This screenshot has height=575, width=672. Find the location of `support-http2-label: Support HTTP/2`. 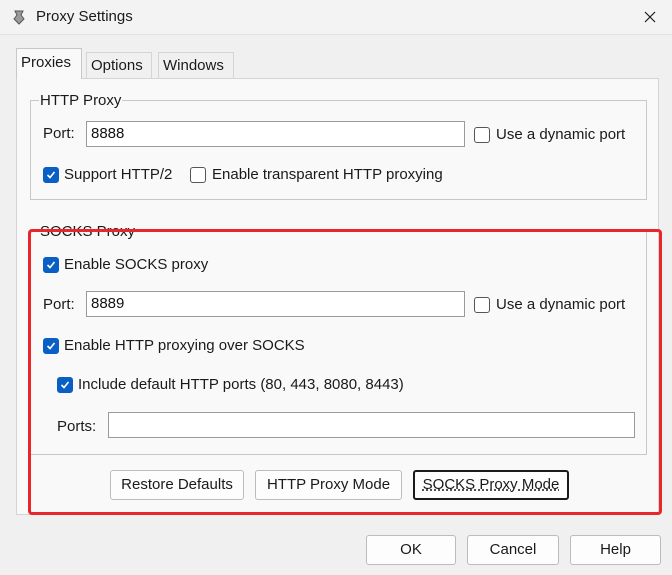

support-http2-label: Support HTTP/2 is located at coordinates (118, 174).